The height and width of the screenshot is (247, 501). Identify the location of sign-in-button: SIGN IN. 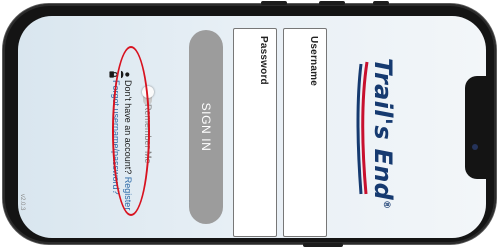
(206, 127).